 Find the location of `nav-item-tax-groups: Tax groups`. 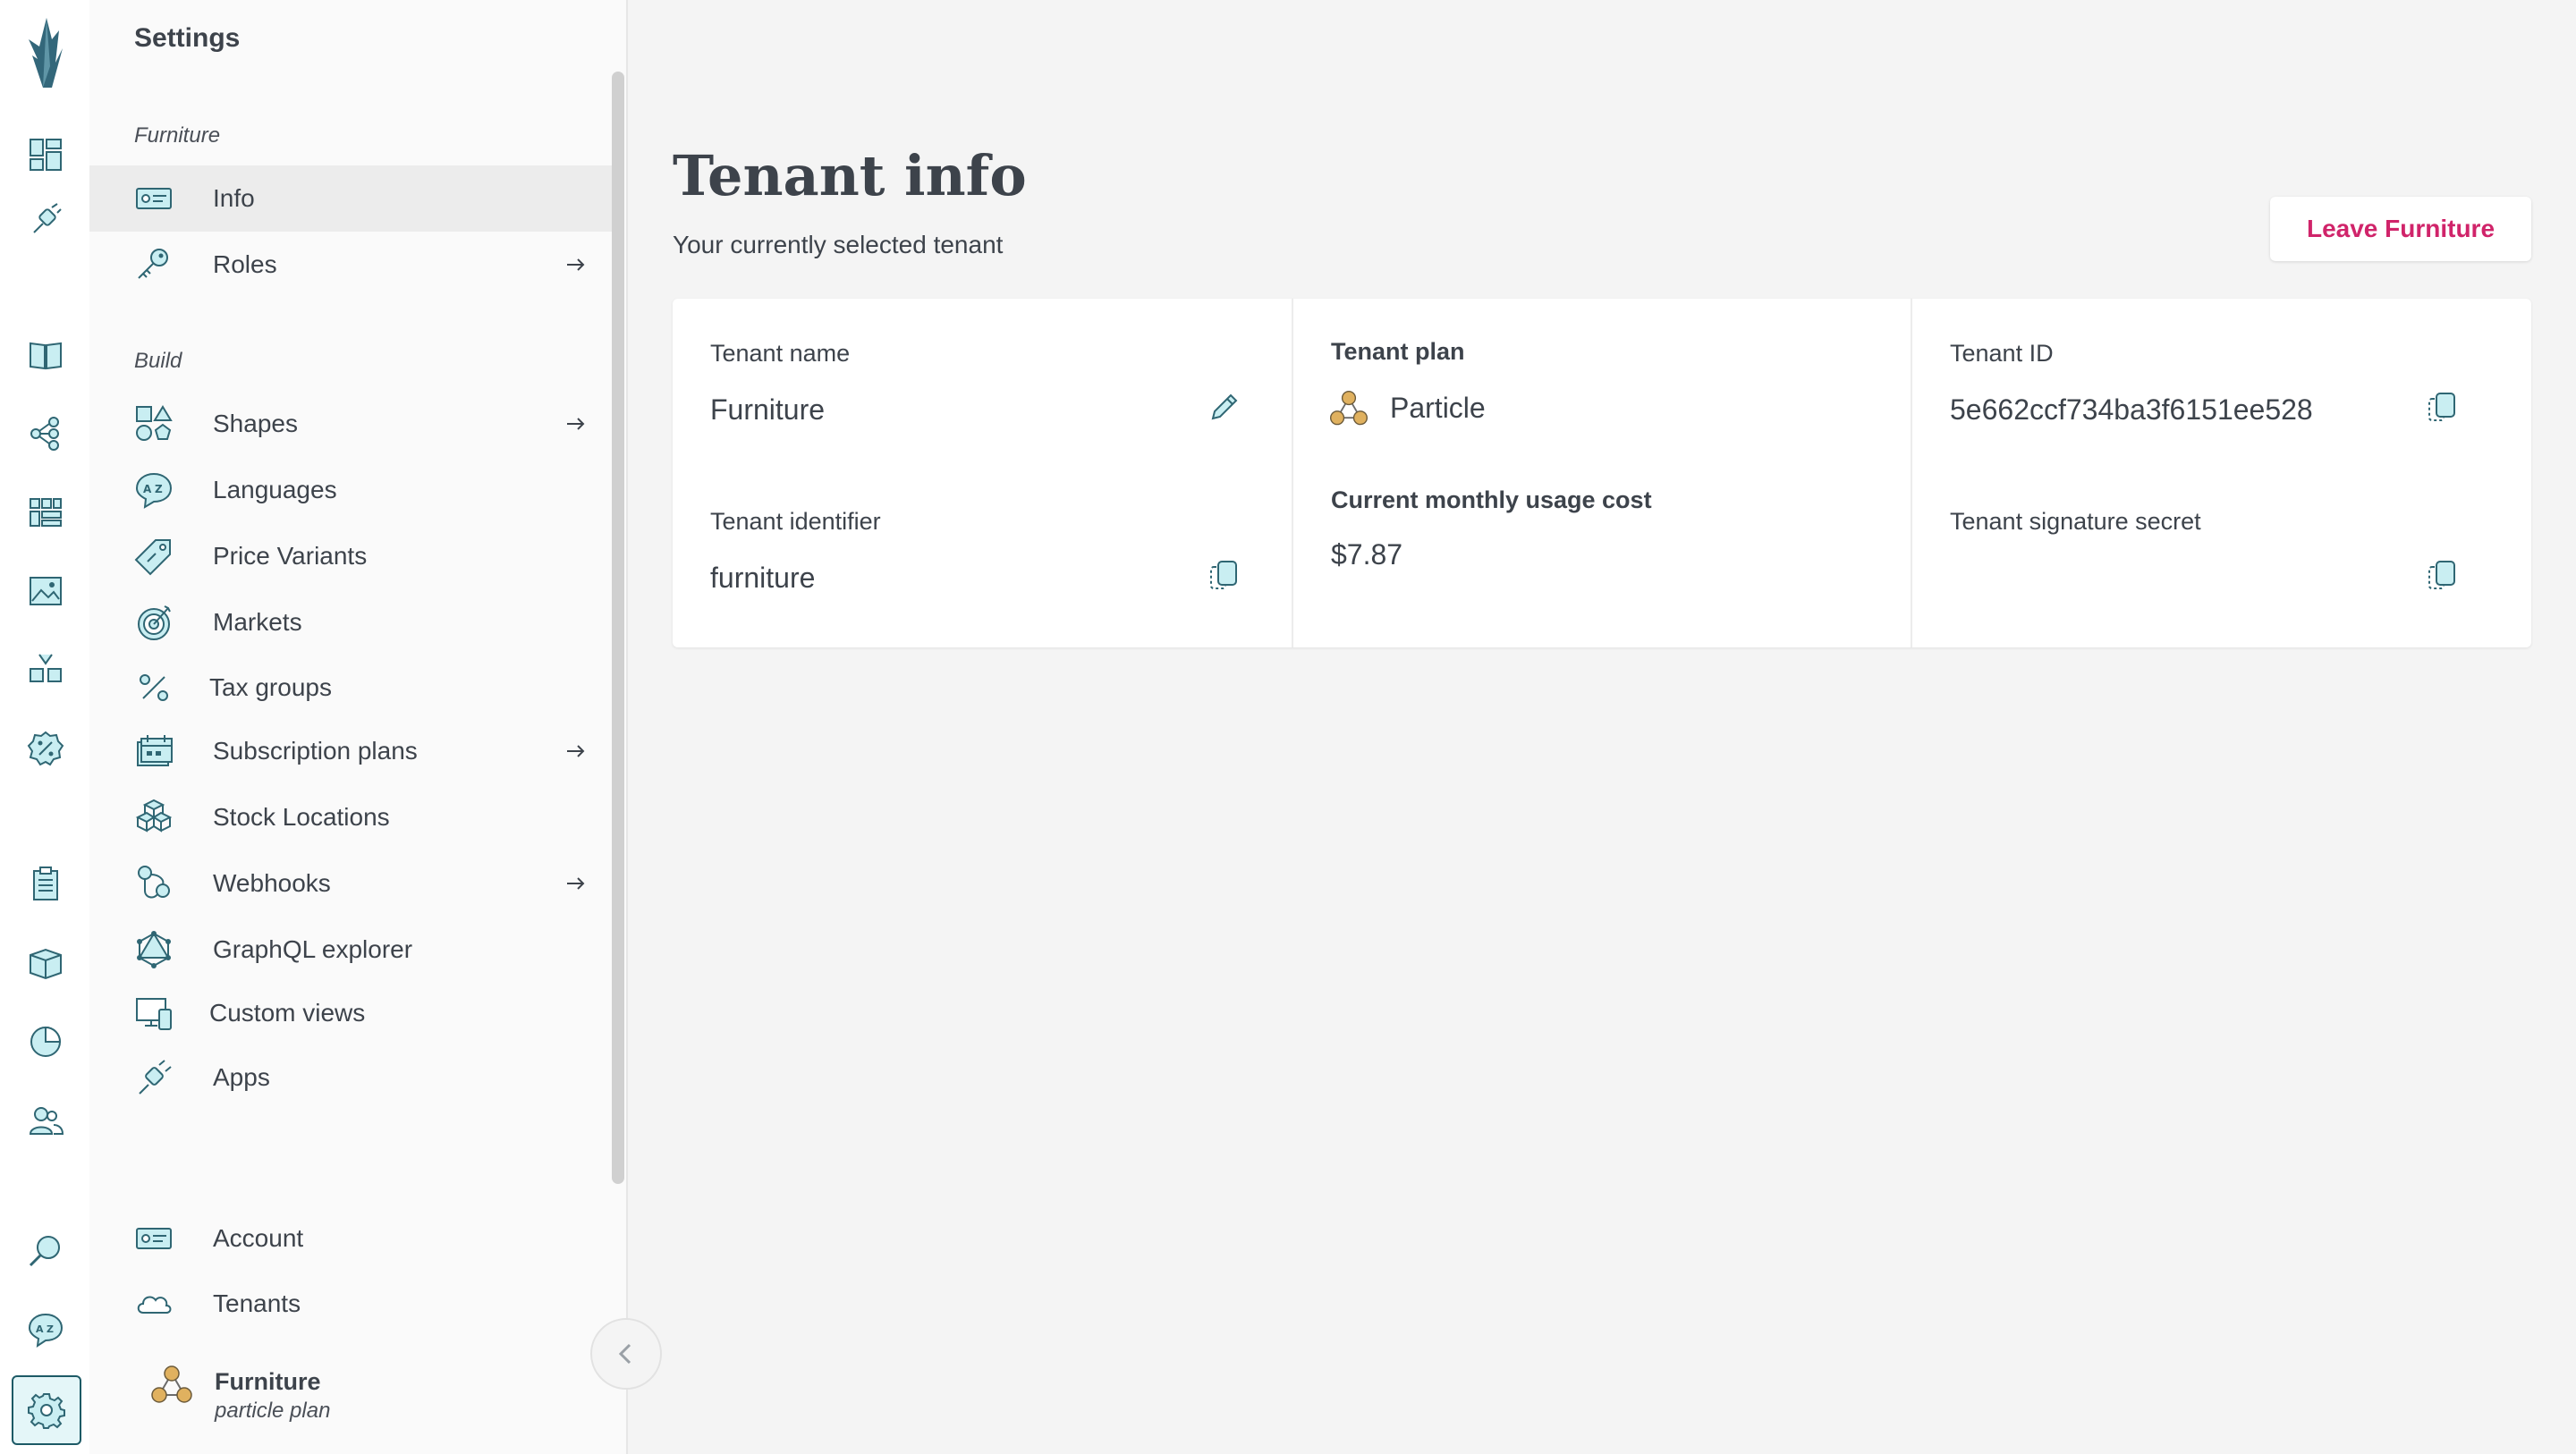

nav-item-tax-groups: Tax groups is located at coordinates (350, 688).